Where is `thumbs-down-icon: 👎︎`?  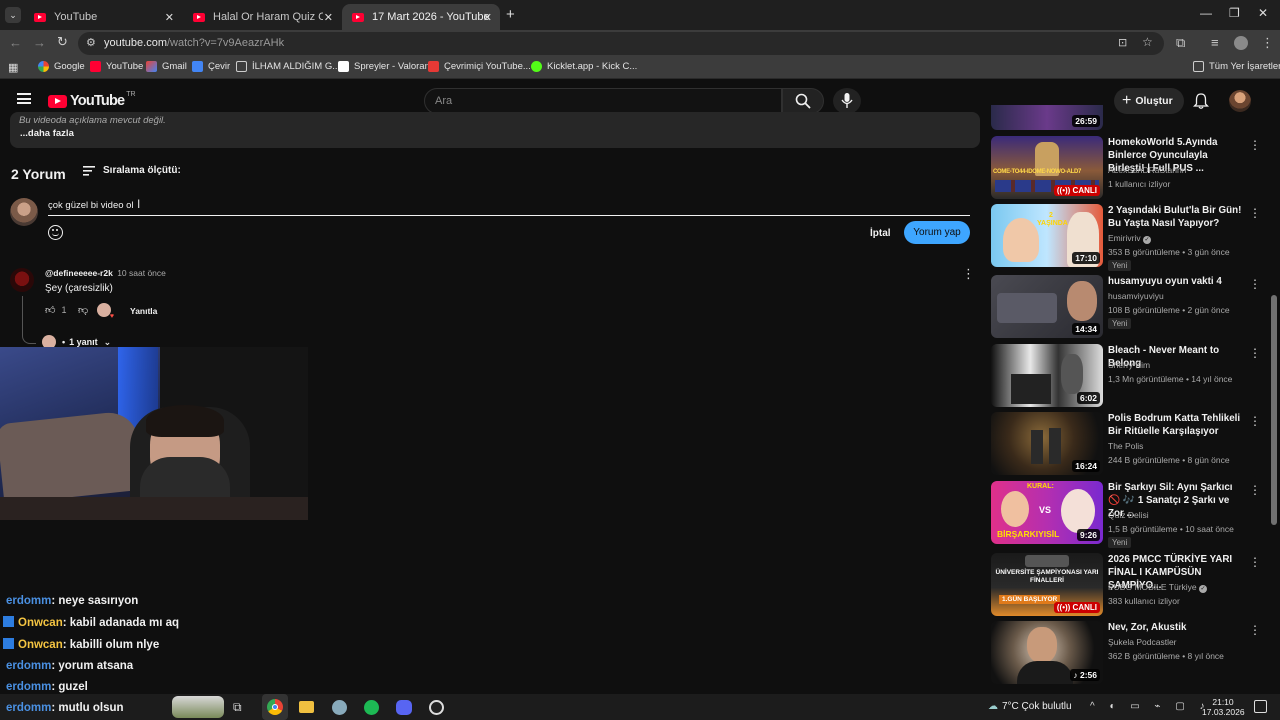 thumbs-down-icon: 👎︎ is located at coordinates (83, 310).